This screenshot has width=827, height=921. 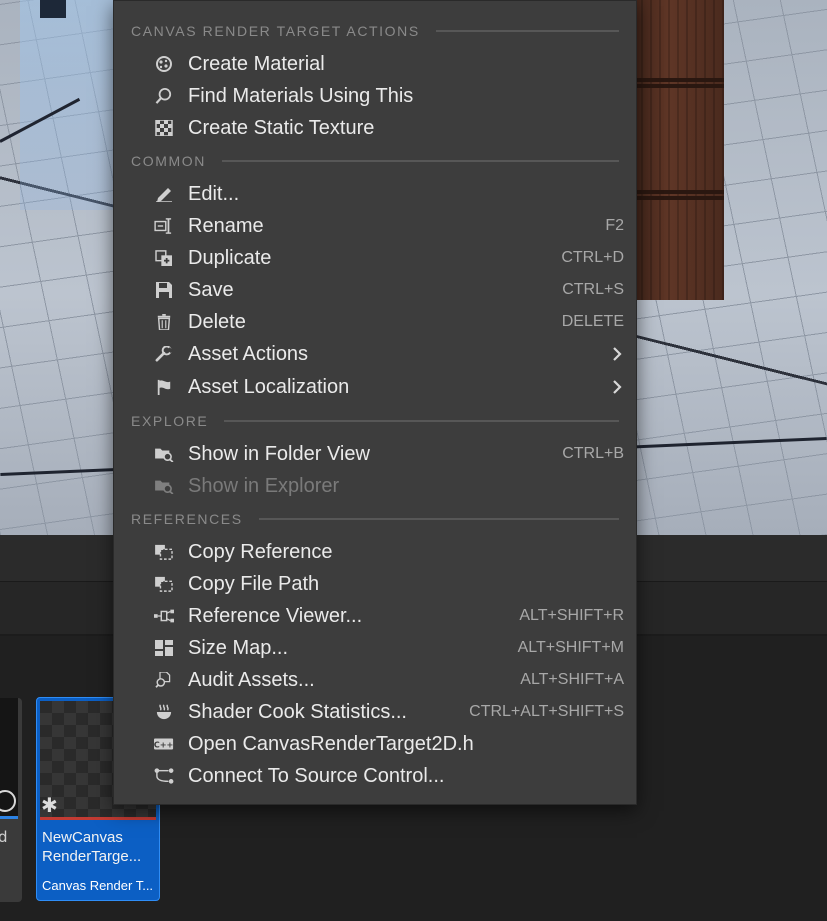 I want to click on menu-item-shortcut: ALT+SHIFT+A, so click(x=572, y=679).